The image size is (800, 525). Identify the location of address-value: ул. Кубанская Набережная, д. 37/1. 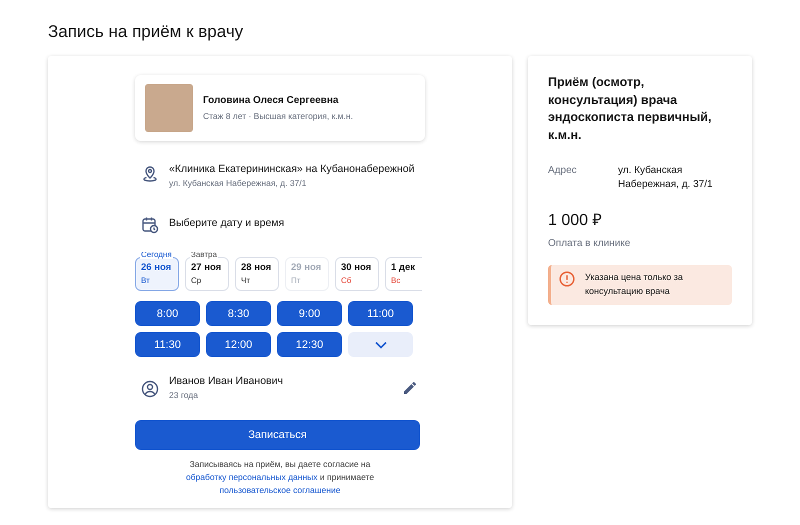
(666, 178).